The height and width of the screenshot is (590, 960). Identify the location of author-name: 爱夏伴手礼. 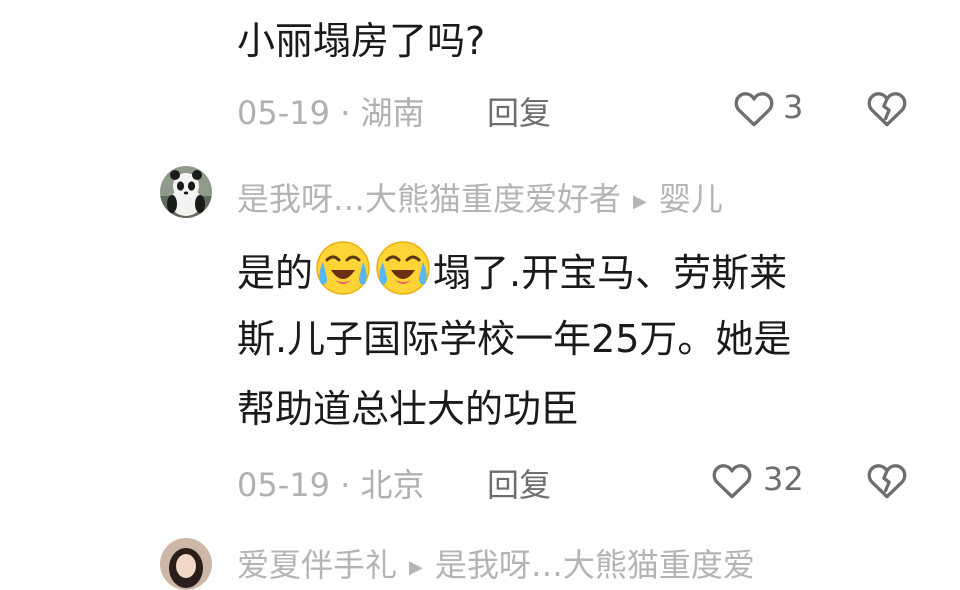
(317, 565).